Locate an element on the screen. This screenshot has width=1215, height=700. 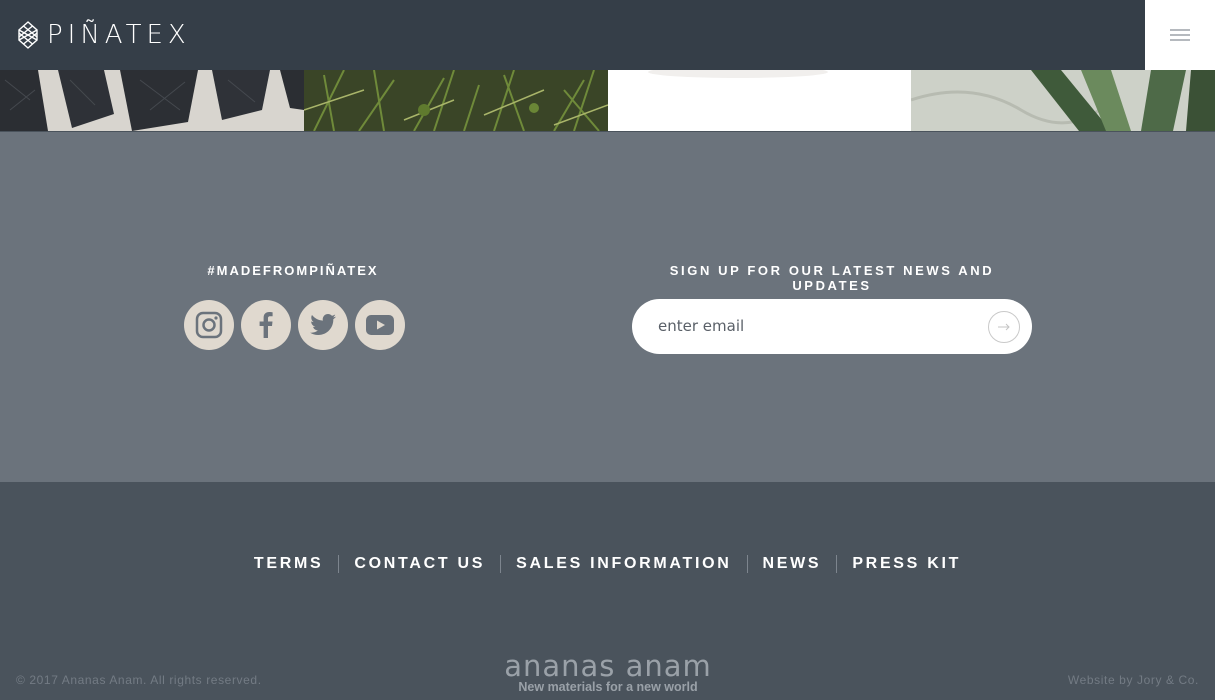
youtube-icon is located at coordinates (380, 325).